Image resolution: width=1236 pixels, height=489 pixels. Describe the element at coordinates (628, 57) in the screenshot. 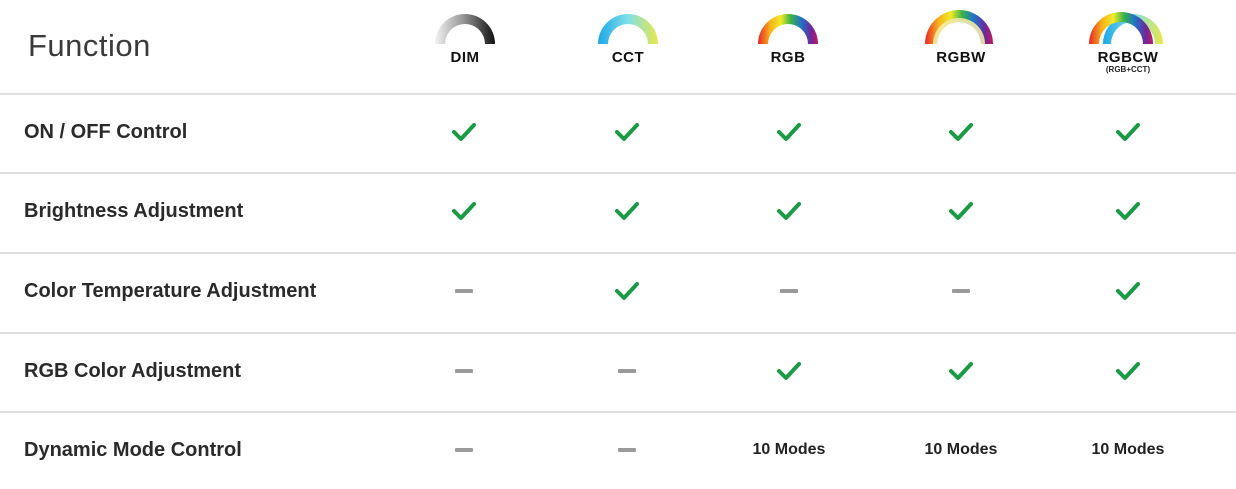

I see `column-label: CCT` at that location.